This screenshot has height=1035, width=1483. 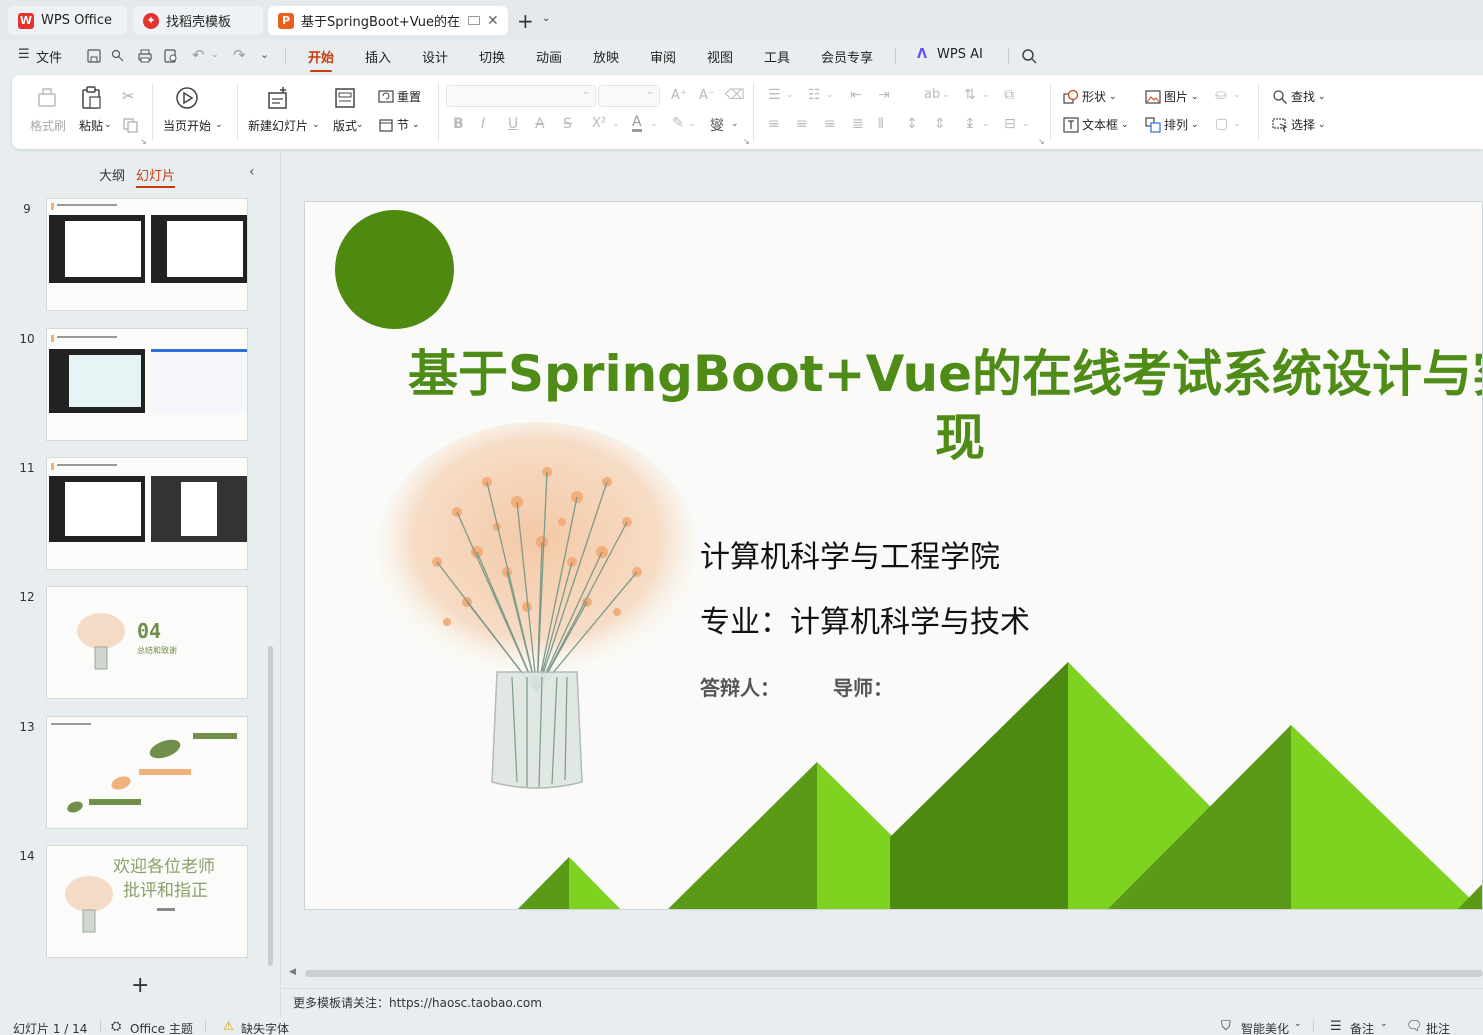 I want to click on tab-template-store: ✦ 找稻壳模板, so click(x=198, y=20).